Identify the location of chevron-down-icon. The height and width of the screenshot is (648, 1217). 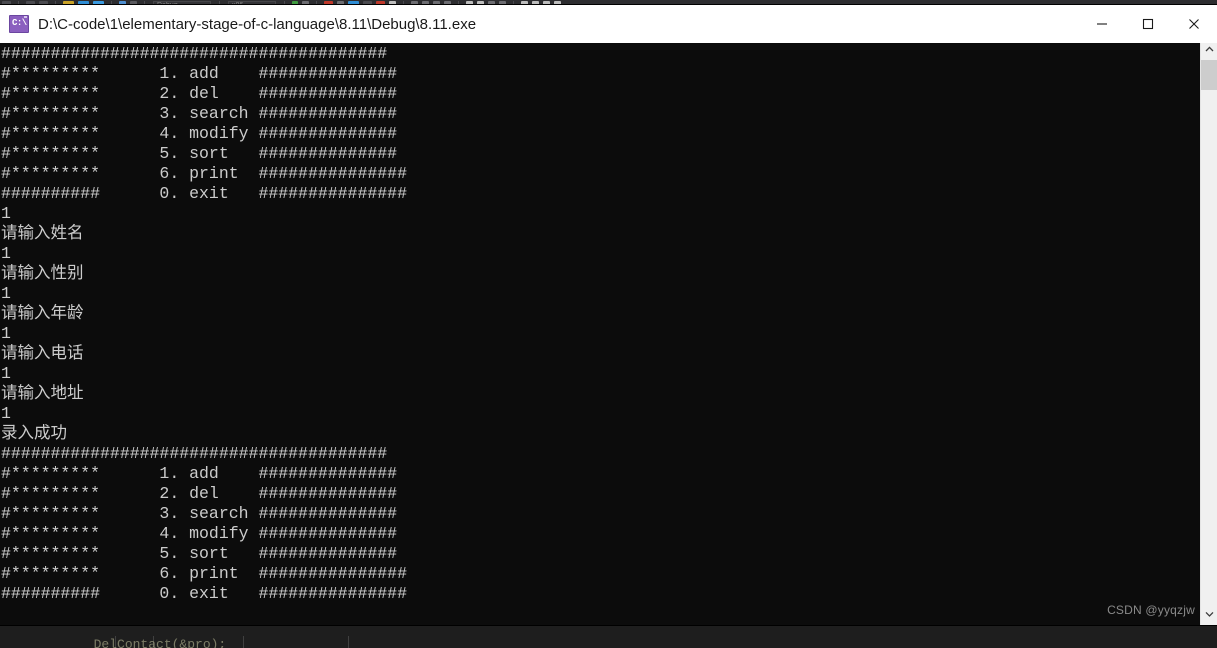
(1209, 614).